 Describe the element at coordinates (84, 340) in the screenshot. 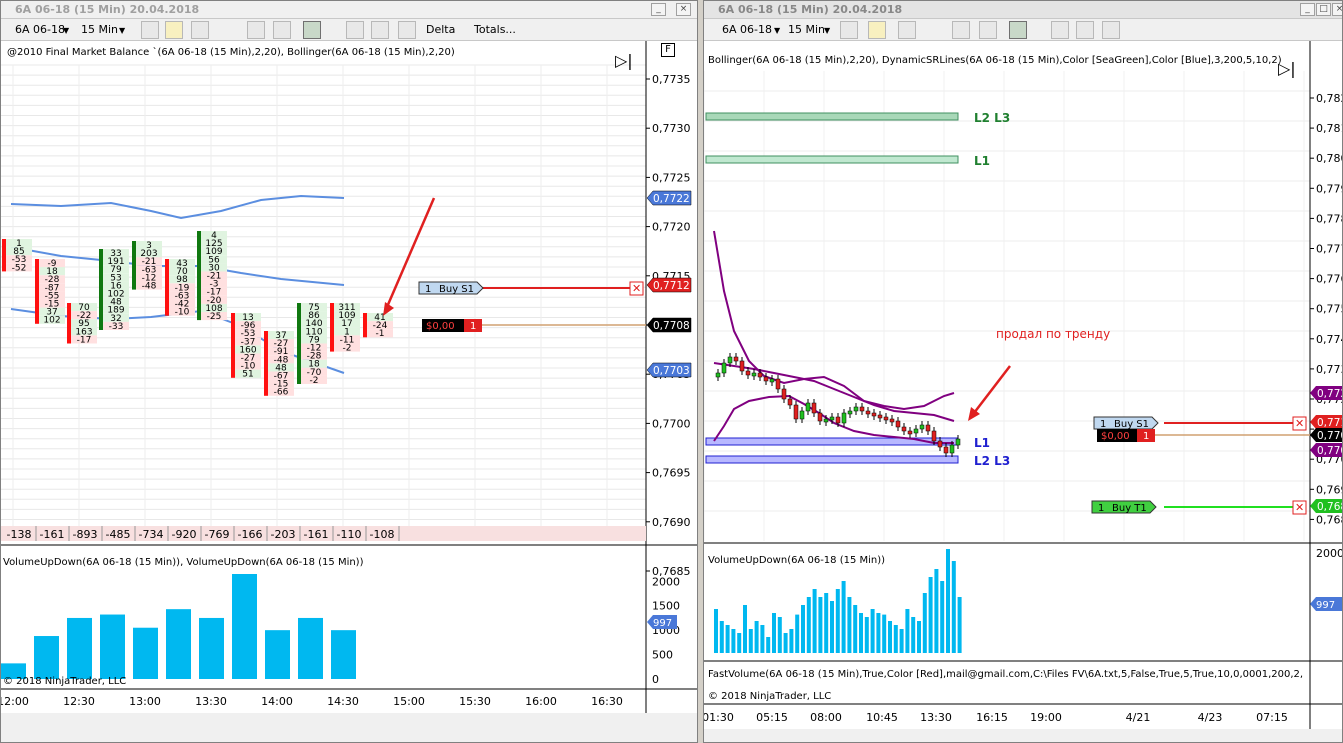

I see `footprint-value: -17` at that location.